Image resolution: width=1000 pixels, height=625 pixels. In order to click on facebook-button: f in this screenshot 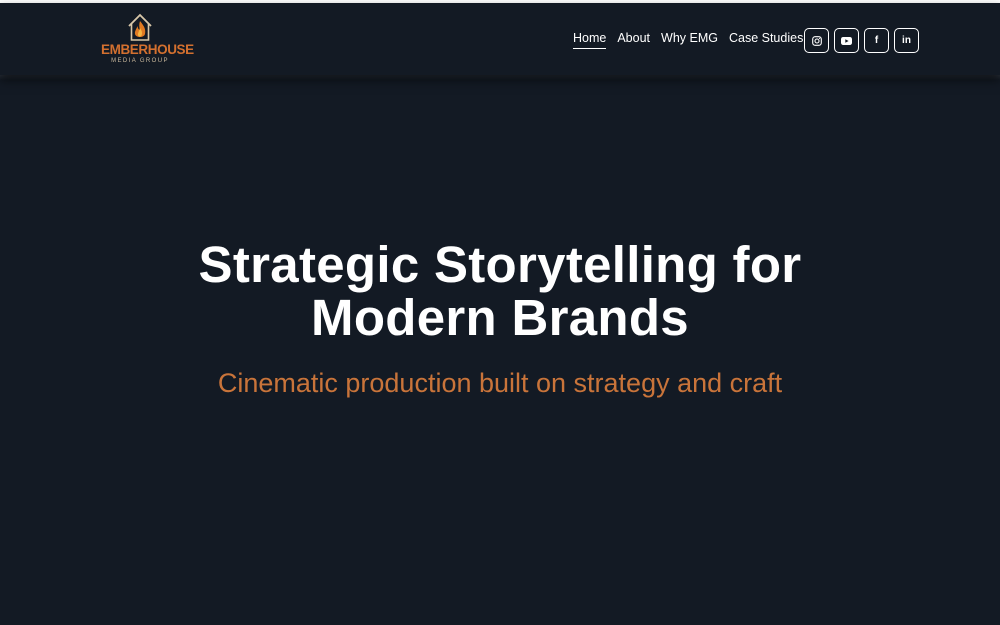, I will do `click(876, 40)`.